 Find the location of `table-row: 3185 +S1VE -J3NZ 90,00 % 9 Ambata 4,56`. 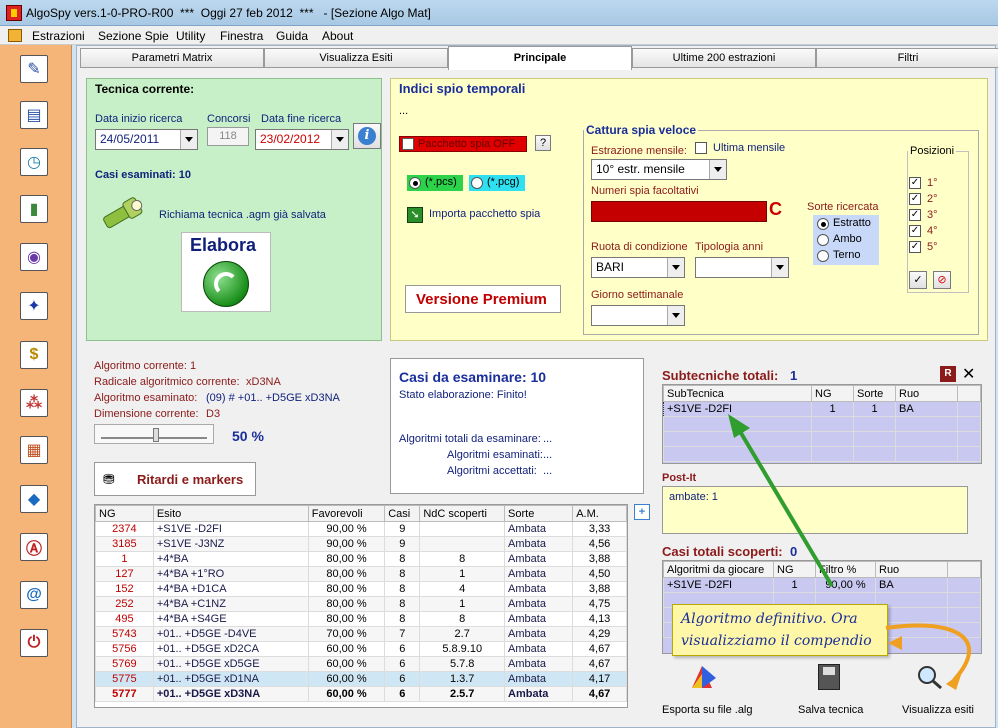

table-row: 3185 +S1VE -J3NZ 90,00 % 9 Ambata 4,56 is located at coordinates (361, 544).